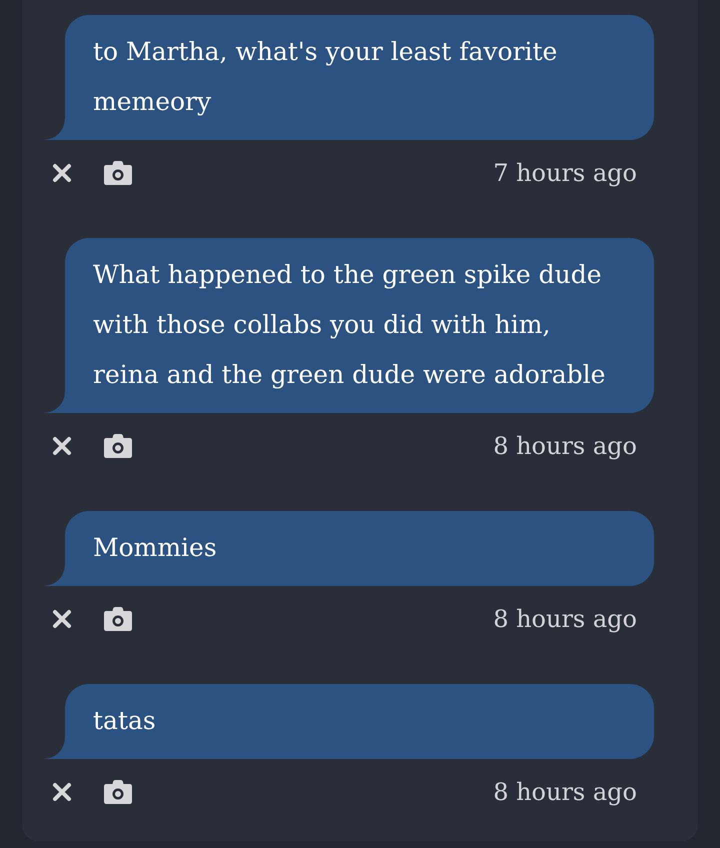 This screenshot has height=848, width=720. Describe the element at coordinates (565, 173) in the screenshot. I see `timestamp: 7 hours ago` at that location.